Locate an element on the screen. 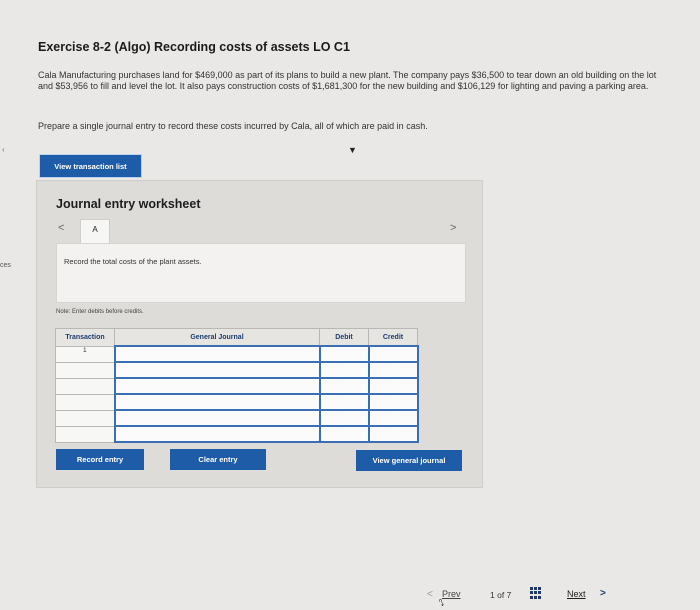 The image size is (700, 610). next-link: Next is located at coordinates (576, 594).